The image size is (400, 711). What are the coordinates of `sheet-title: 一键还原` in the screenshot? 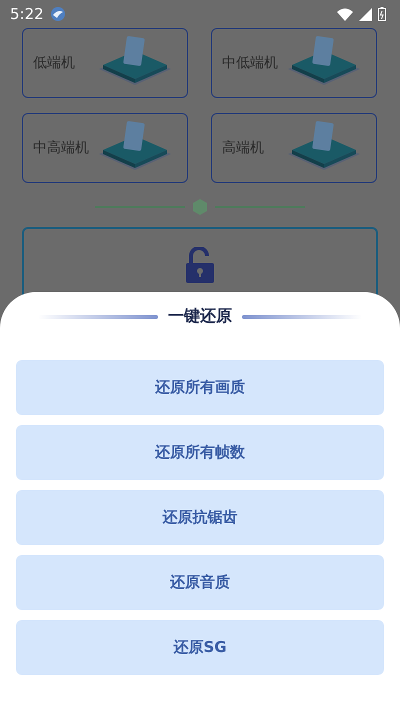 It's located at (200, 316).